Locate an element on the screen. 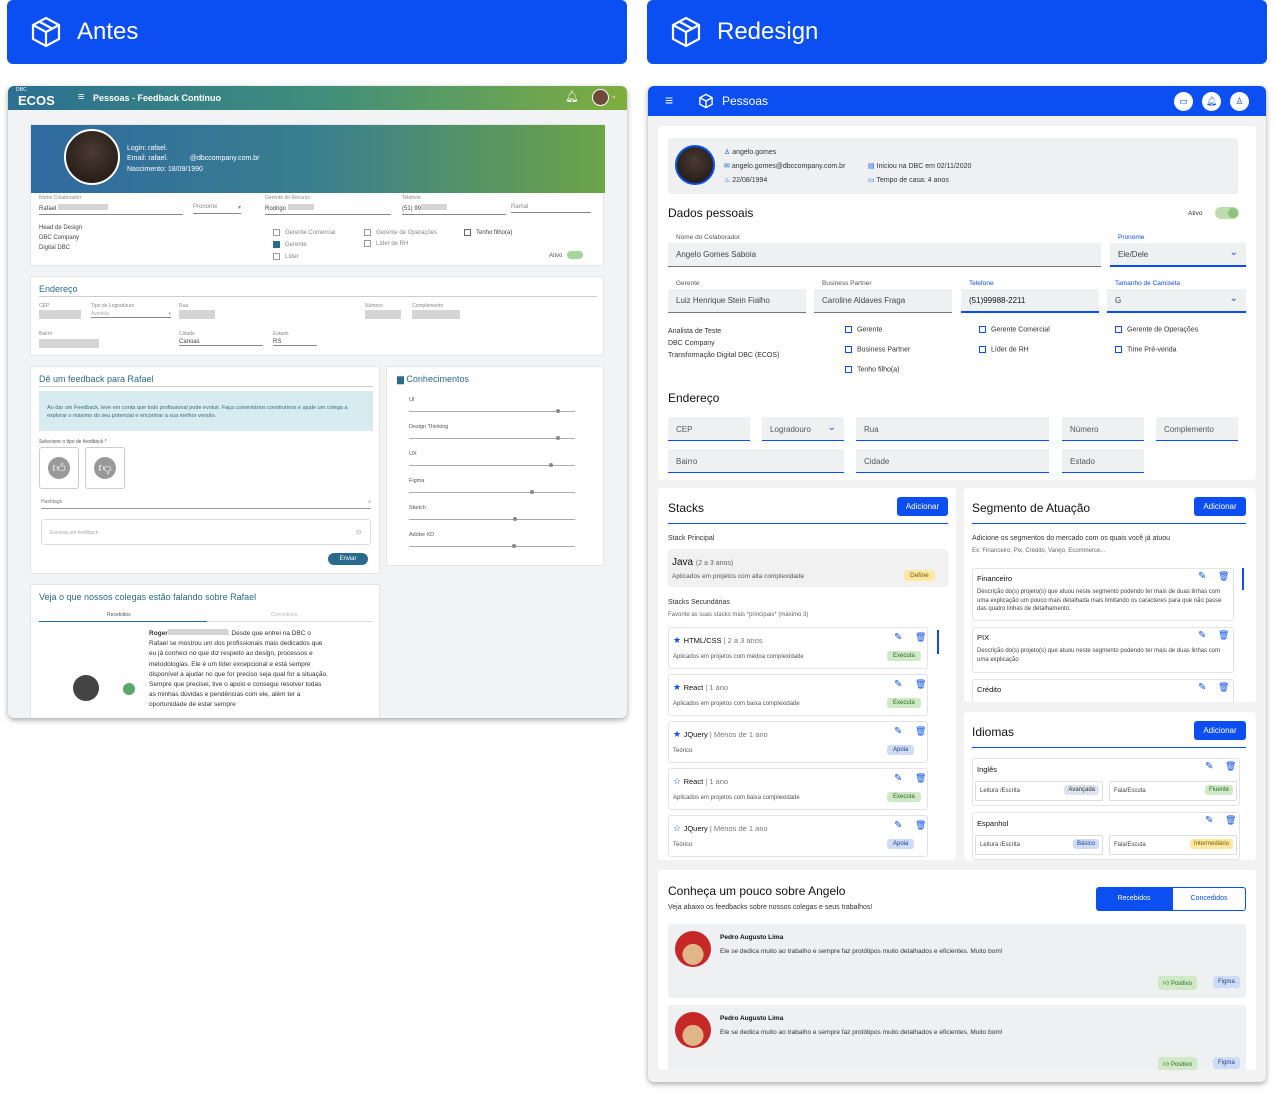  checkbox-business-partner: Business Partner is located at coordinates (877, 349).